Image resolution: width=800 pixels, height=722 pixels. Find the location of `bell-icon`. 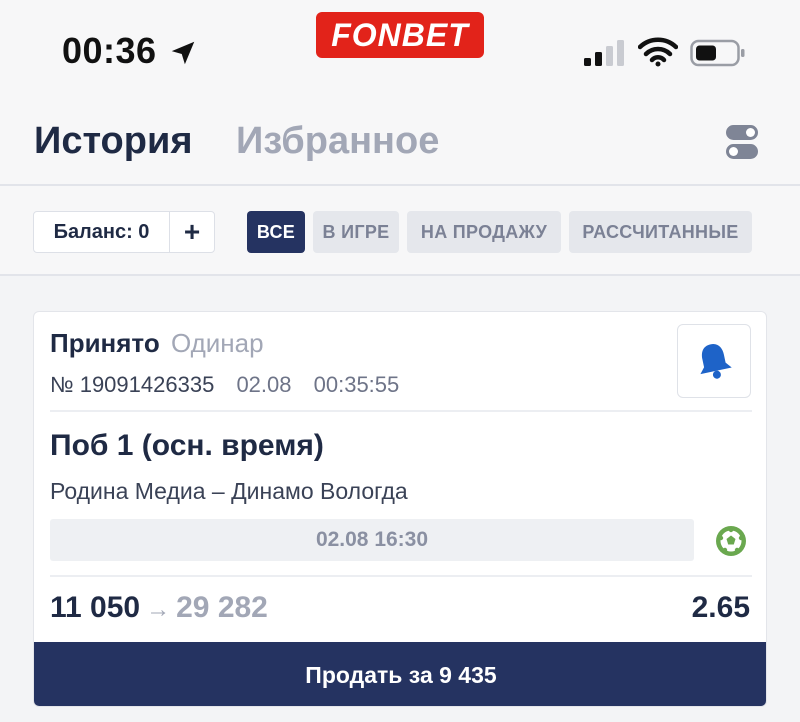

bell-icon is located at coordinates (716, 361).